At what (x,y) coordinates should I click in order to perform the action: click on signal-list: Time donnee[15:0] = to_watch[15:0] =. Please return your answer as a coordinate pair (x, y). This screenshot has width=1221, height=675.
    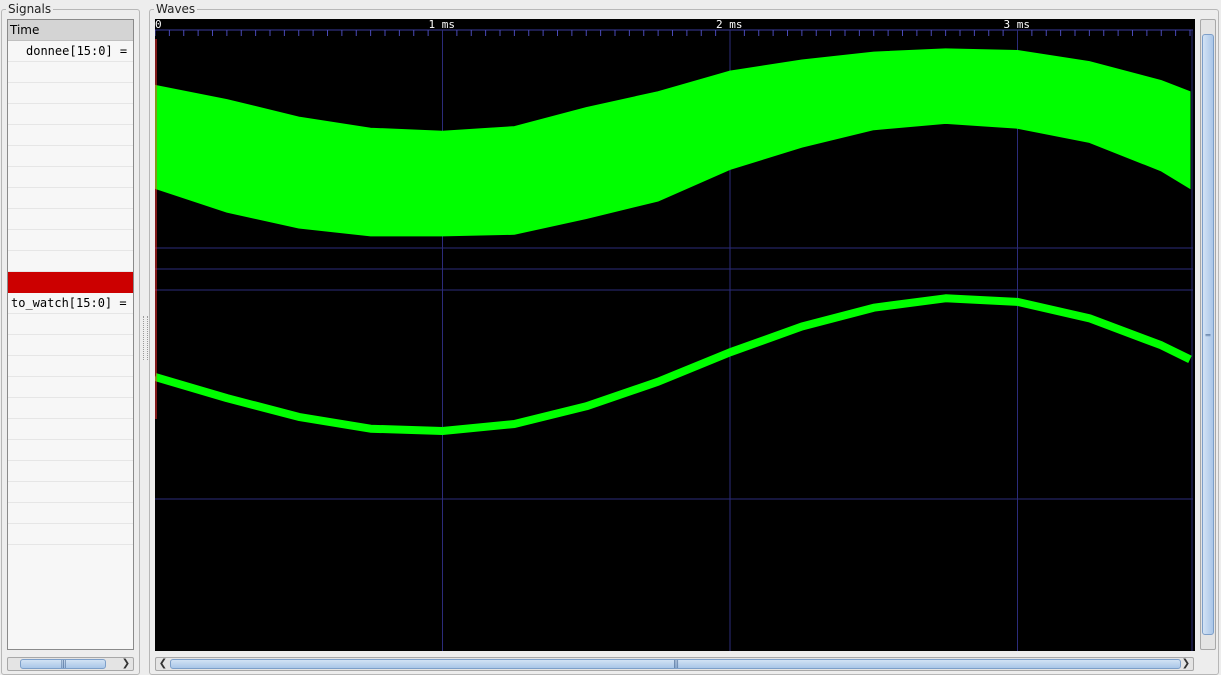
    Looking at the image, I should click on (70, 334).